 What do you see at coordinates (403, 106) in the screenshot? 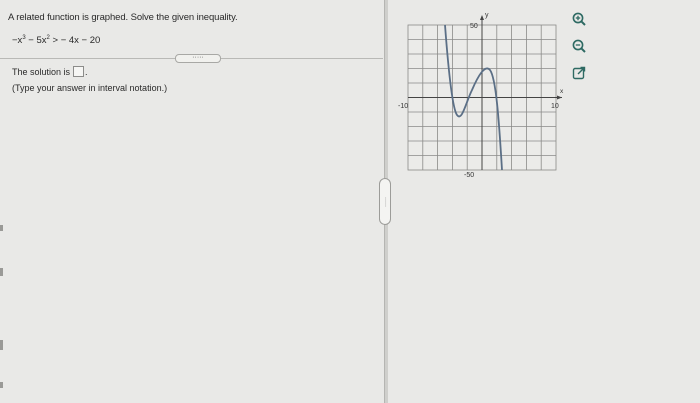
I see `x-min-label: -10` at bounding box center [403, 106].